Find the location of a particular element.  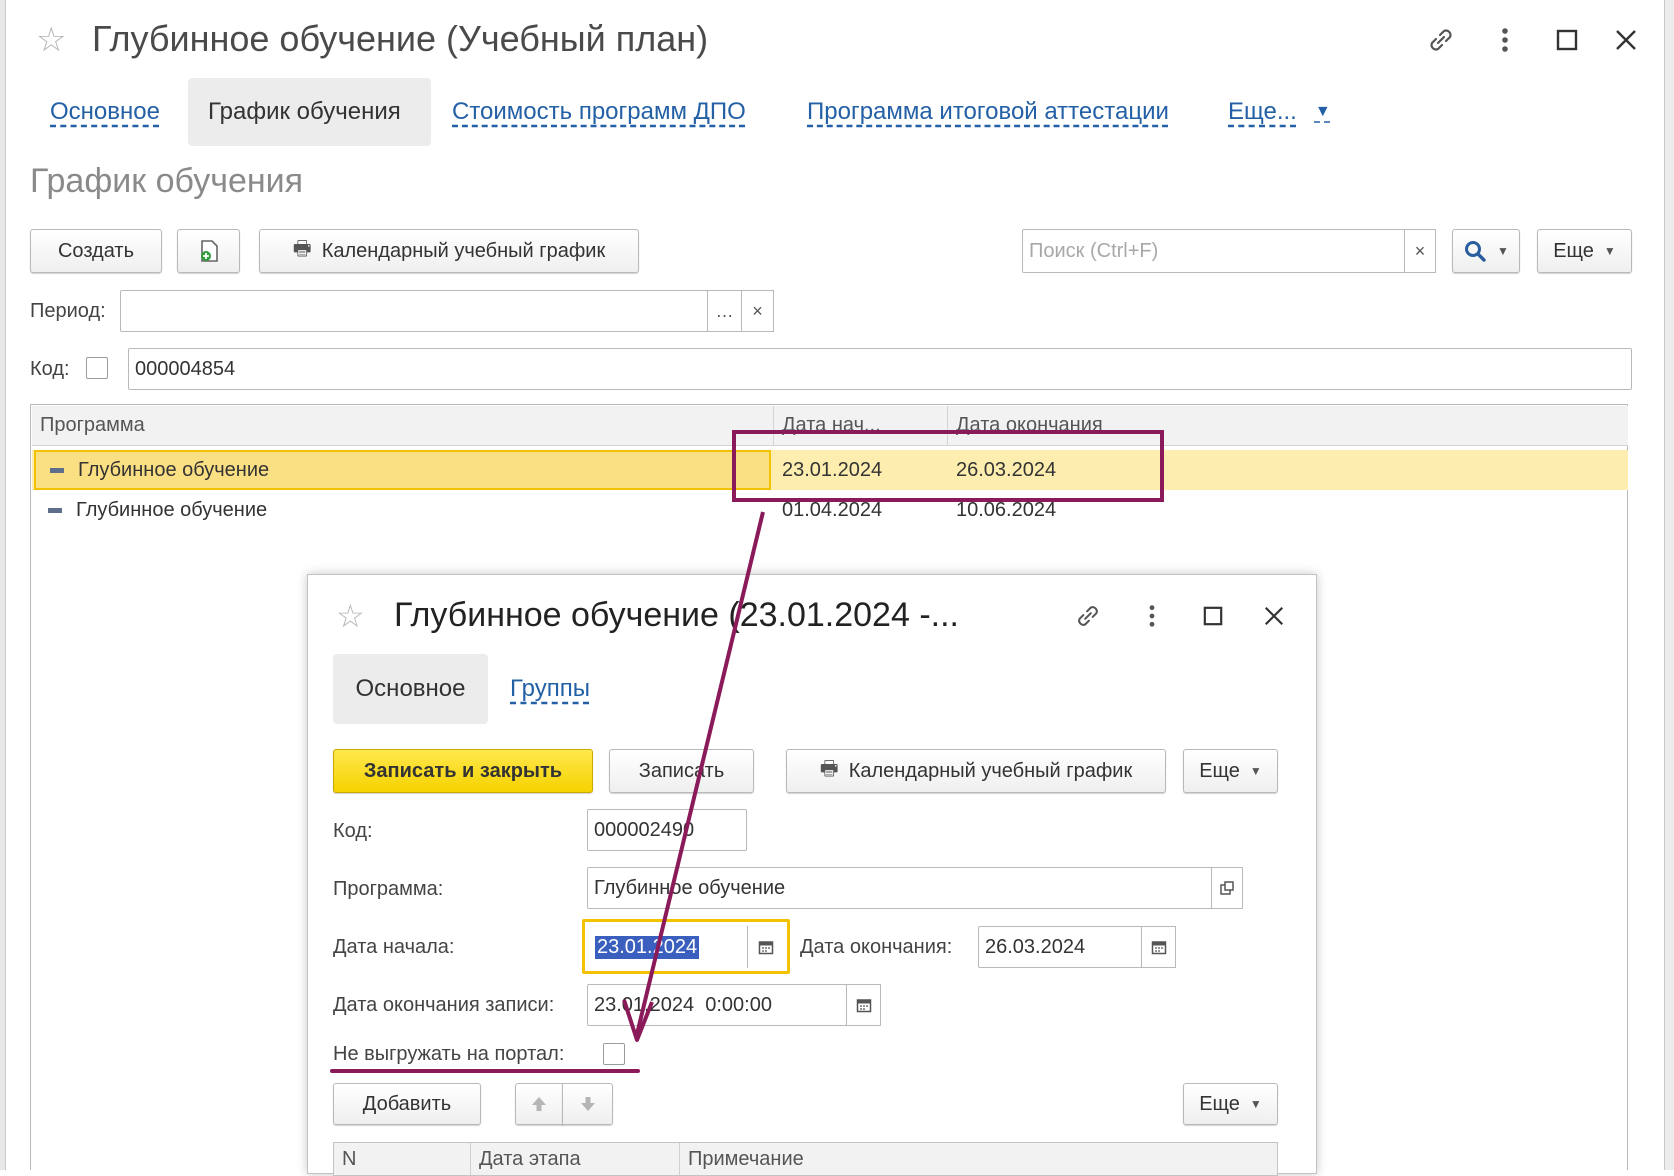

annotation-arrow is located at coordinates (693, 776).